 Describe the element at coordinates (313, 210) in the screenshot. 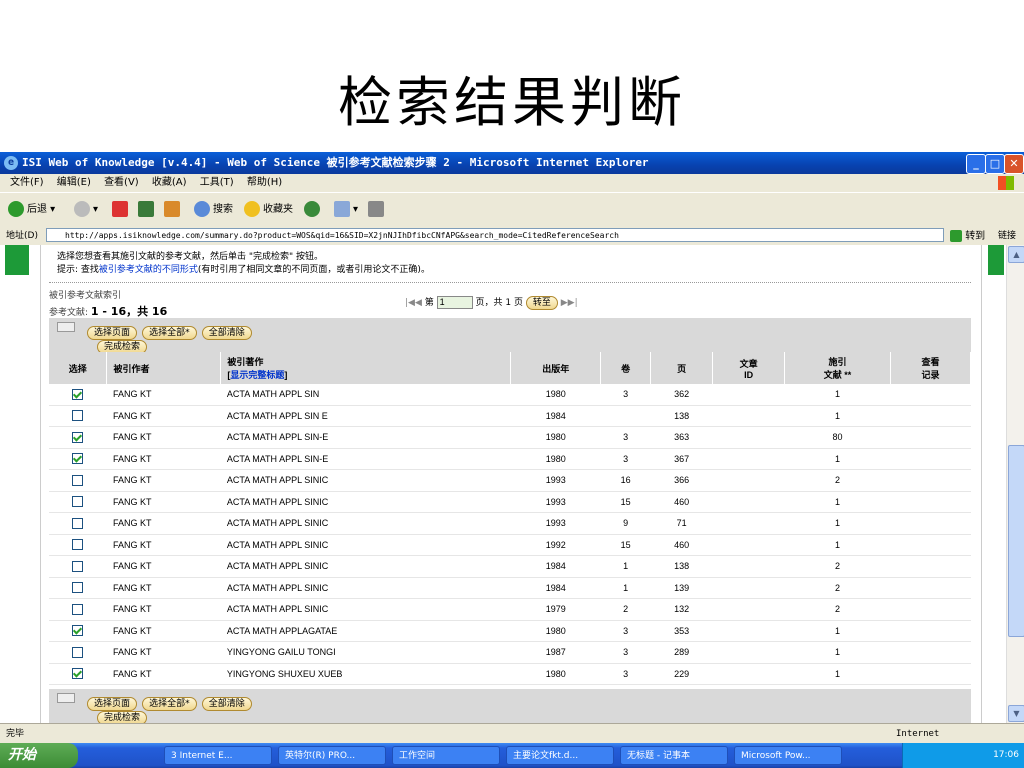

I see `history-button` at that location.